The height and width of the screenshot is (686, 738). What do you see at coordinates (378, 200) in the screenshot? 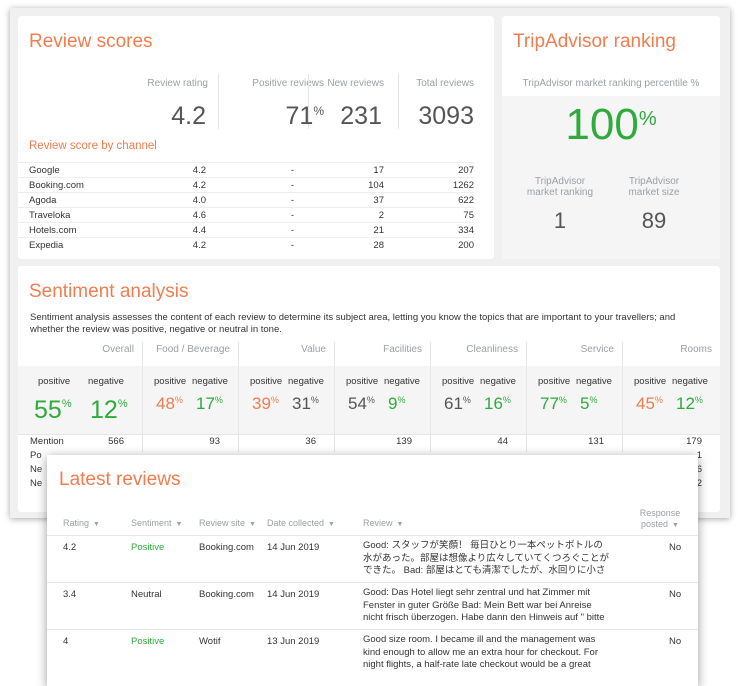
I see `channel-new-reviews: 37` at bounding box center [378, 200].